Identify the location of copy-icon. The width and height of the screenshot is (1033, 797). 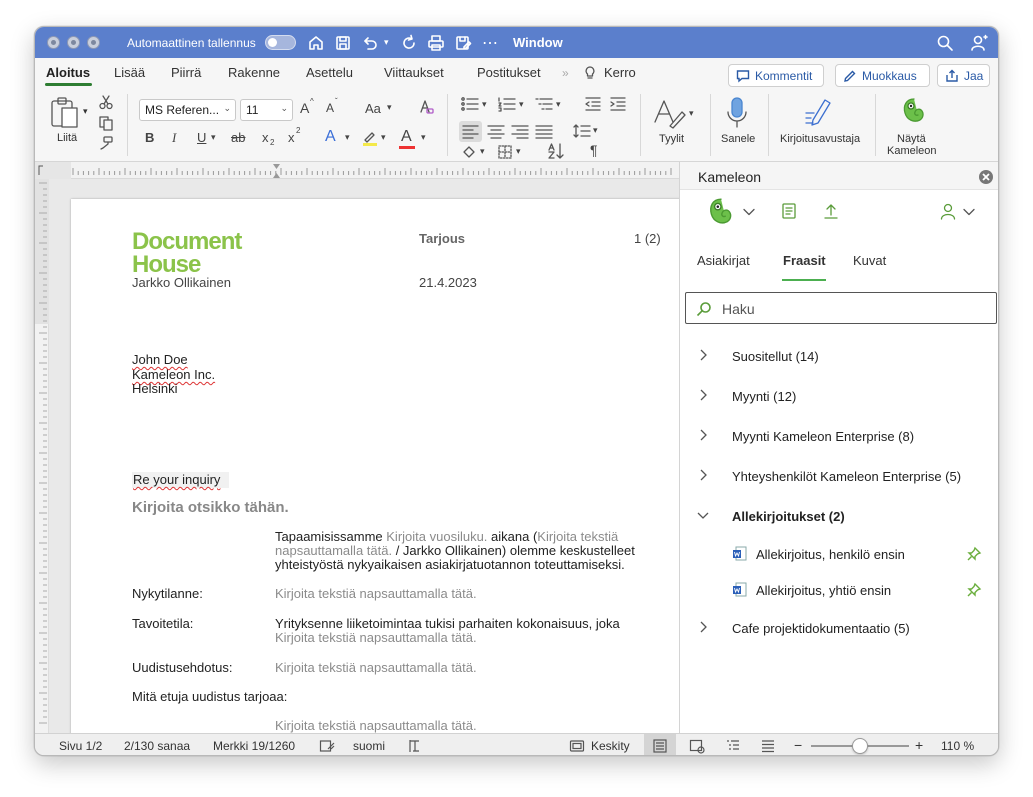
(106, 123).